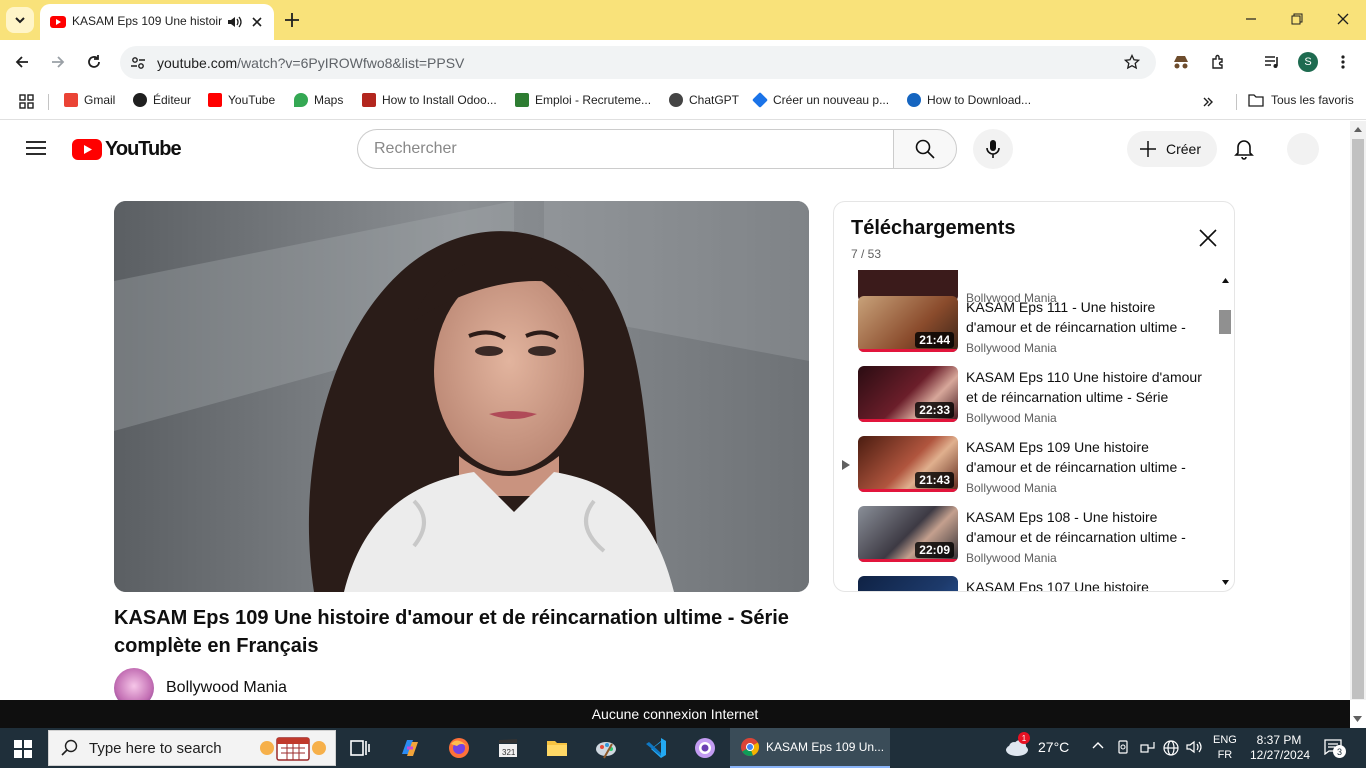 This screenshot has width=1366, height=768. What do you see at coordinates (1343, 62) in the screenshot?
I see `browser-menu-icon` at bounding box center [1343, 62].